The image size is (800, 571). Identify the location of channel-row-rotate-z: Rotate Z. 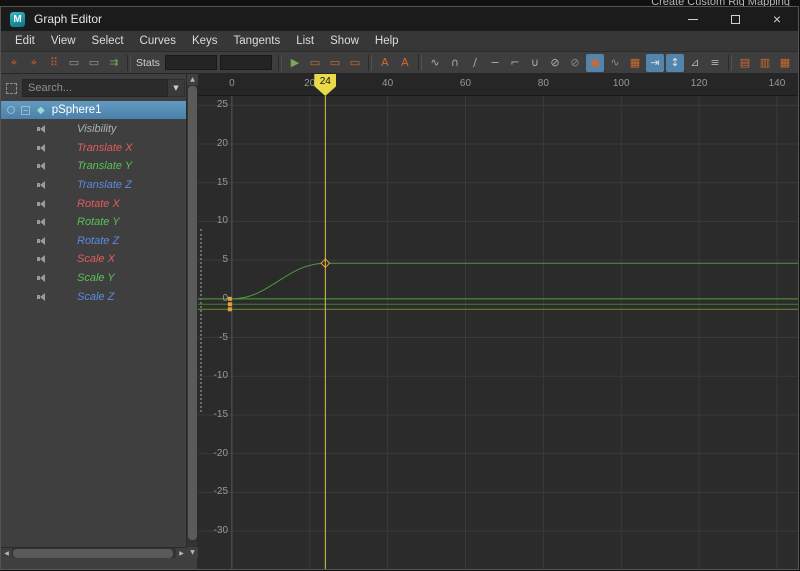
(94, 241).